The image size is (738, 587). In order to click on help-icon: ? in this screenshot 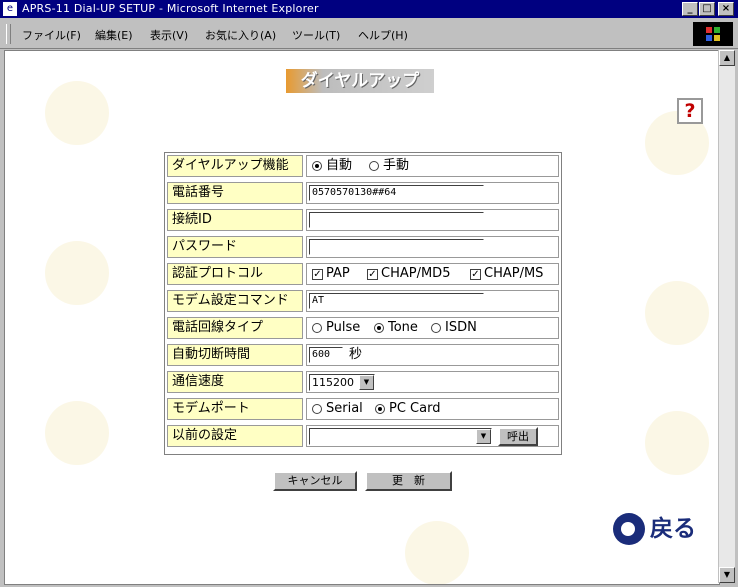, I will do `click(690, 111)`.